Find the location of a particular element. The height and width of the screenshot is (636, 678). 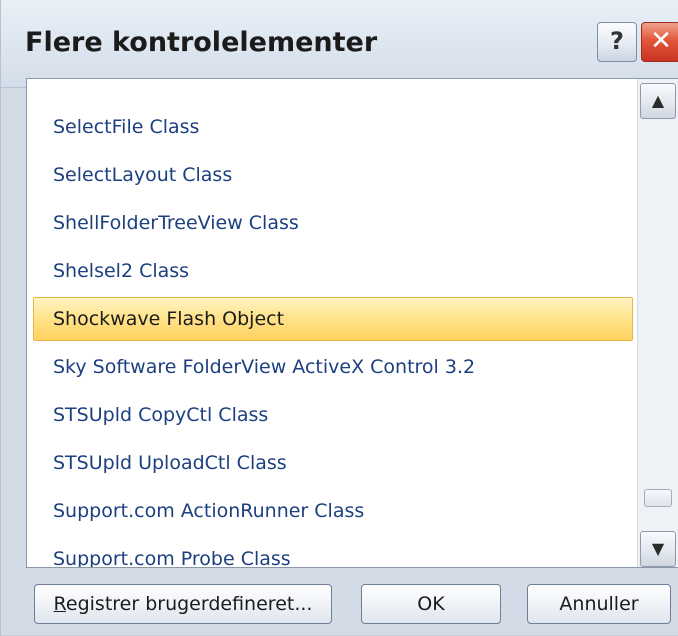

list-item: ShellFolderTreeView Class is located at coordinates (333, 223).